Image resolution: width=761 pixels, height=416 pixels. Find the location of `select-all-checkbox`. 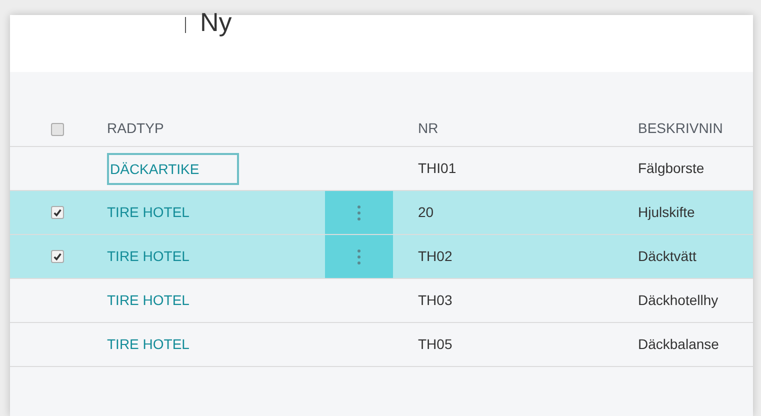

select-all-checkbox is located at coordinates (57, 129).